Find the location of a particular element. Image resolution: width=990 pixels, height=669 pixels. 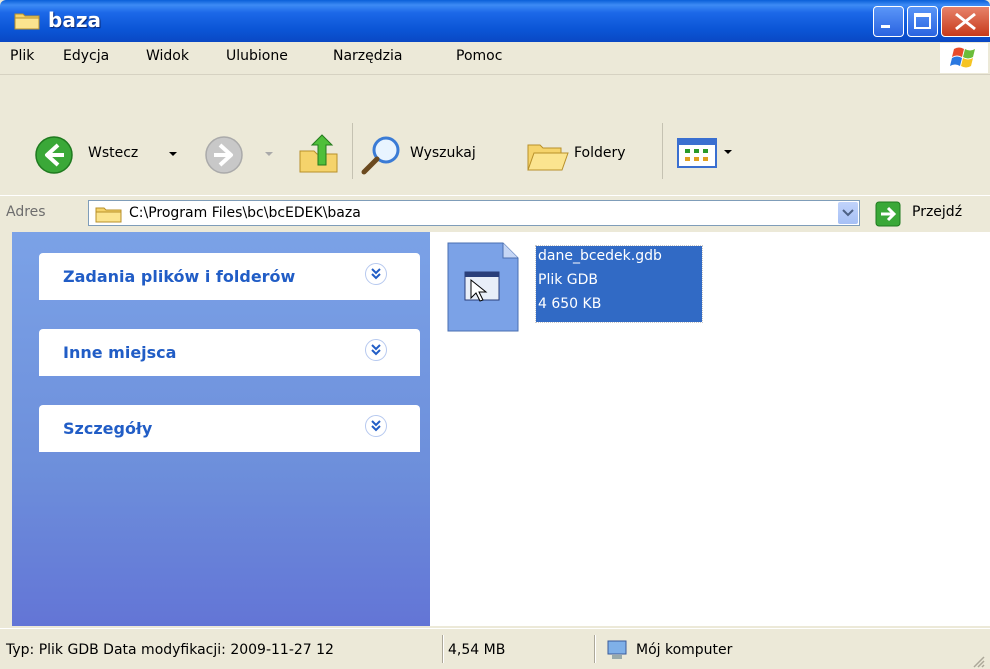

search-icon is located at coordinates (380, 155).